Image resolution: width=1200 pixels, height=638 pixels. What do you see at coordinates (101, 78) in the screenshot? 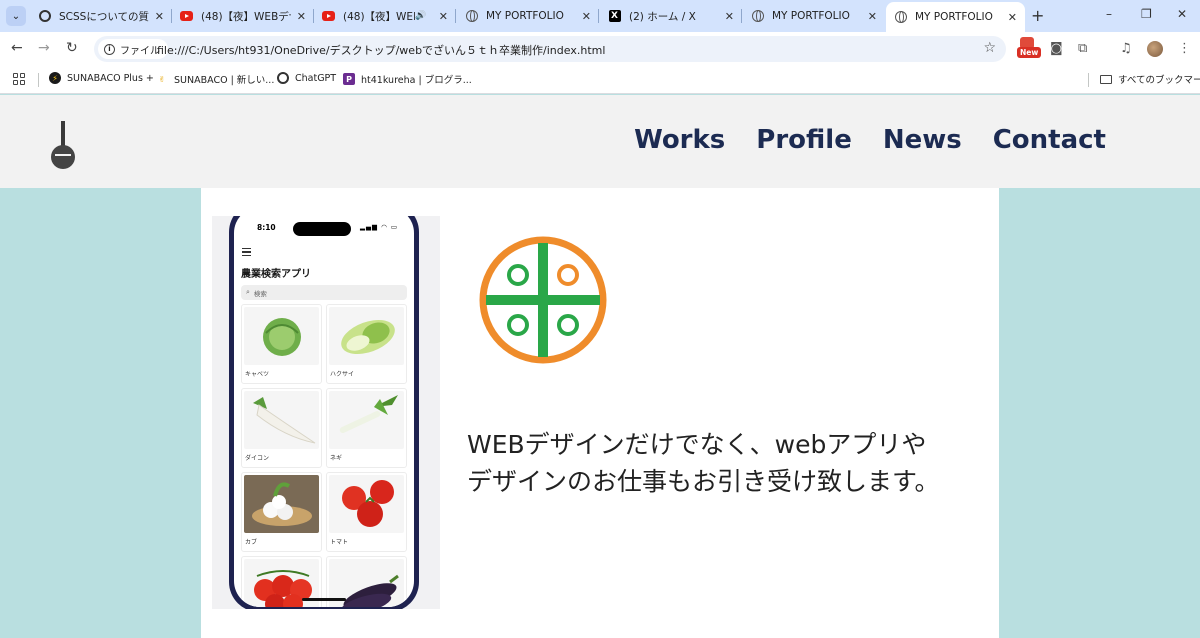
I see `bookmark-sunabaco-plus: ⚡ SUNABACO Plus +` at bounding box center [101, 78].